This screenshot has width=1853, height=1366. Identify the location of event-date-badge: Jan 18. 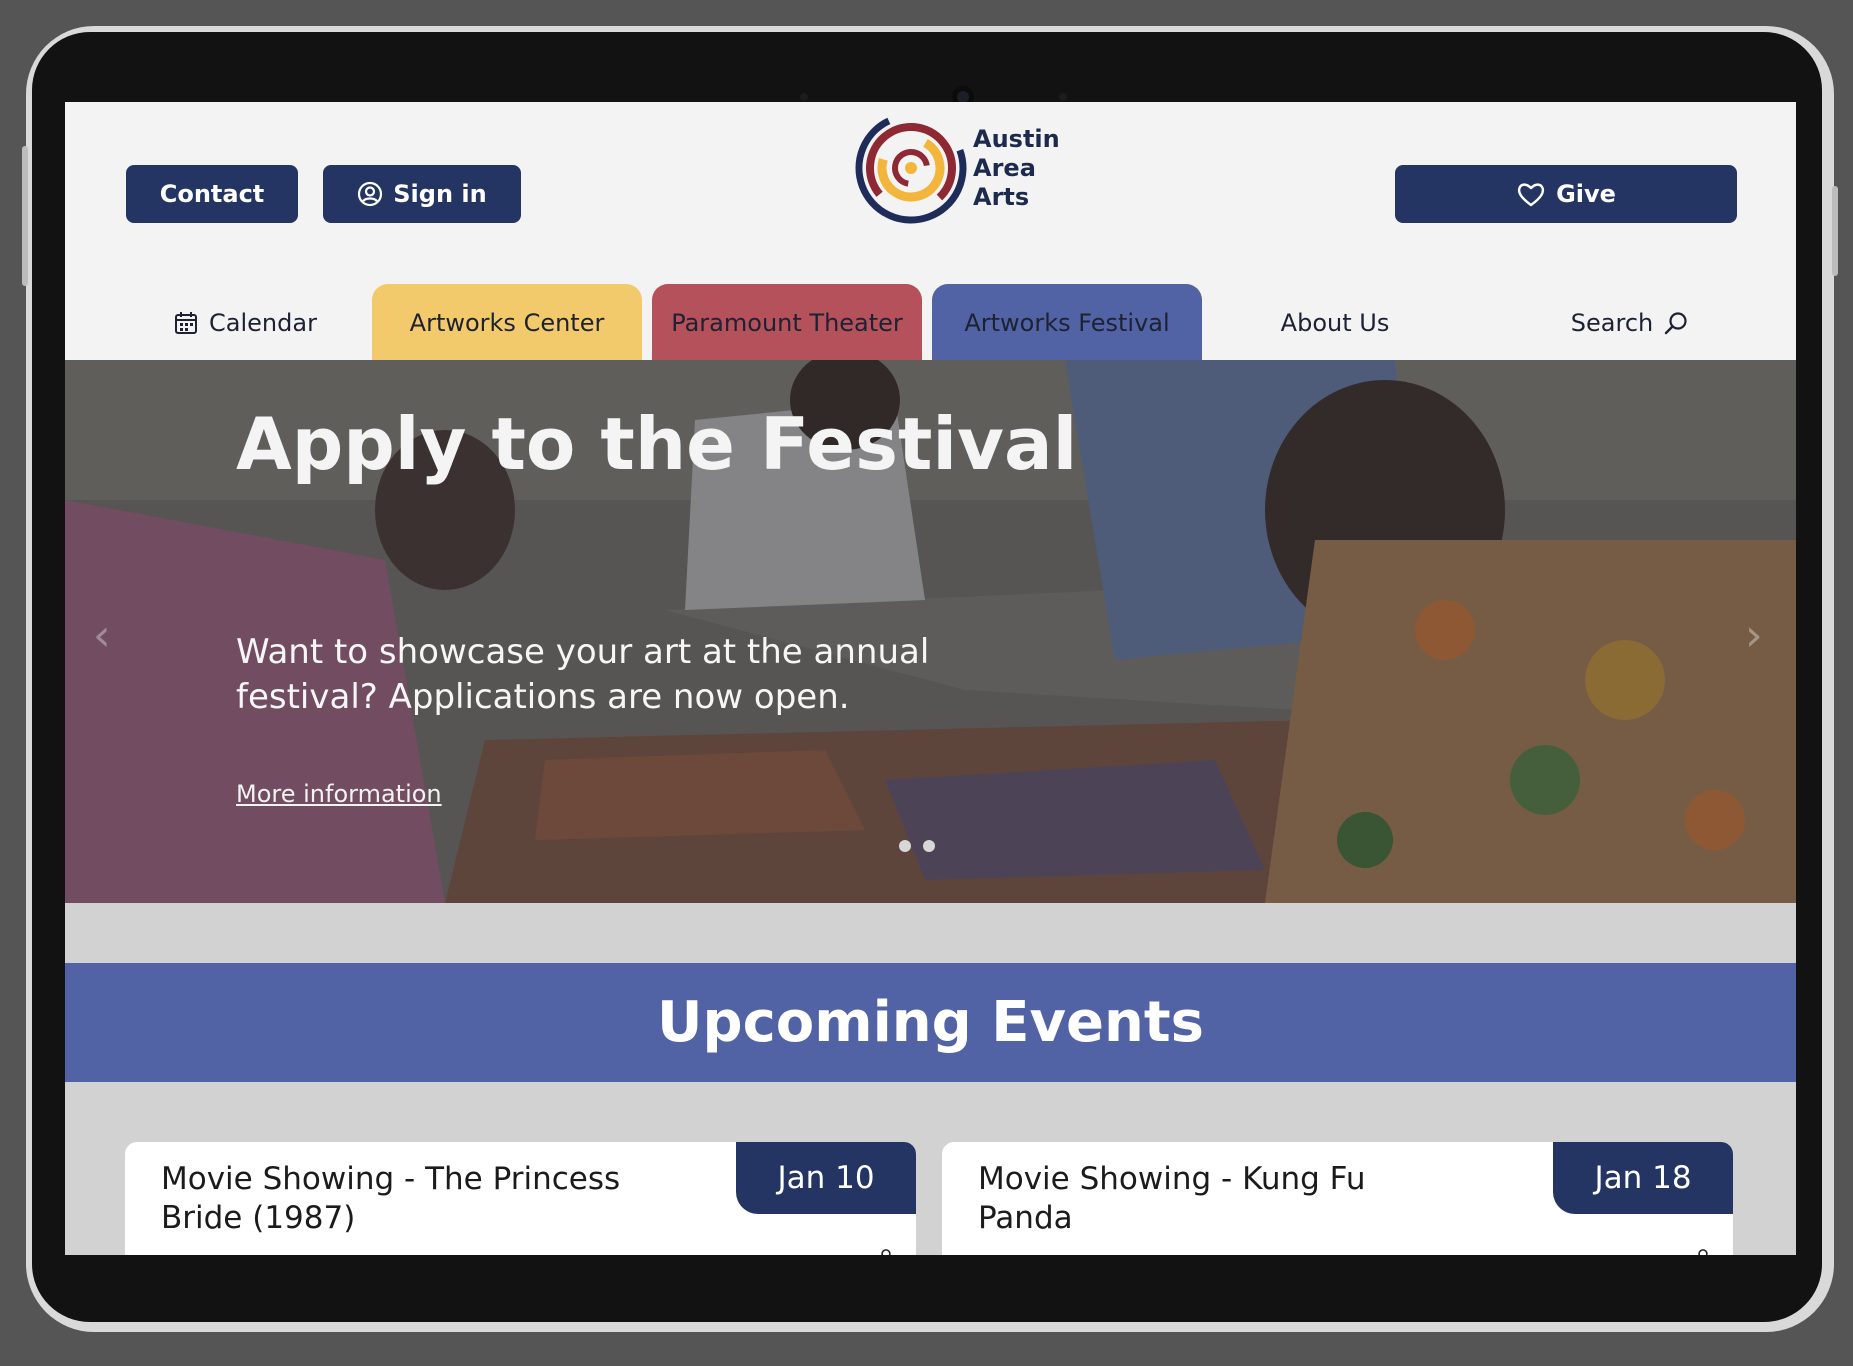
(1643, 1178).